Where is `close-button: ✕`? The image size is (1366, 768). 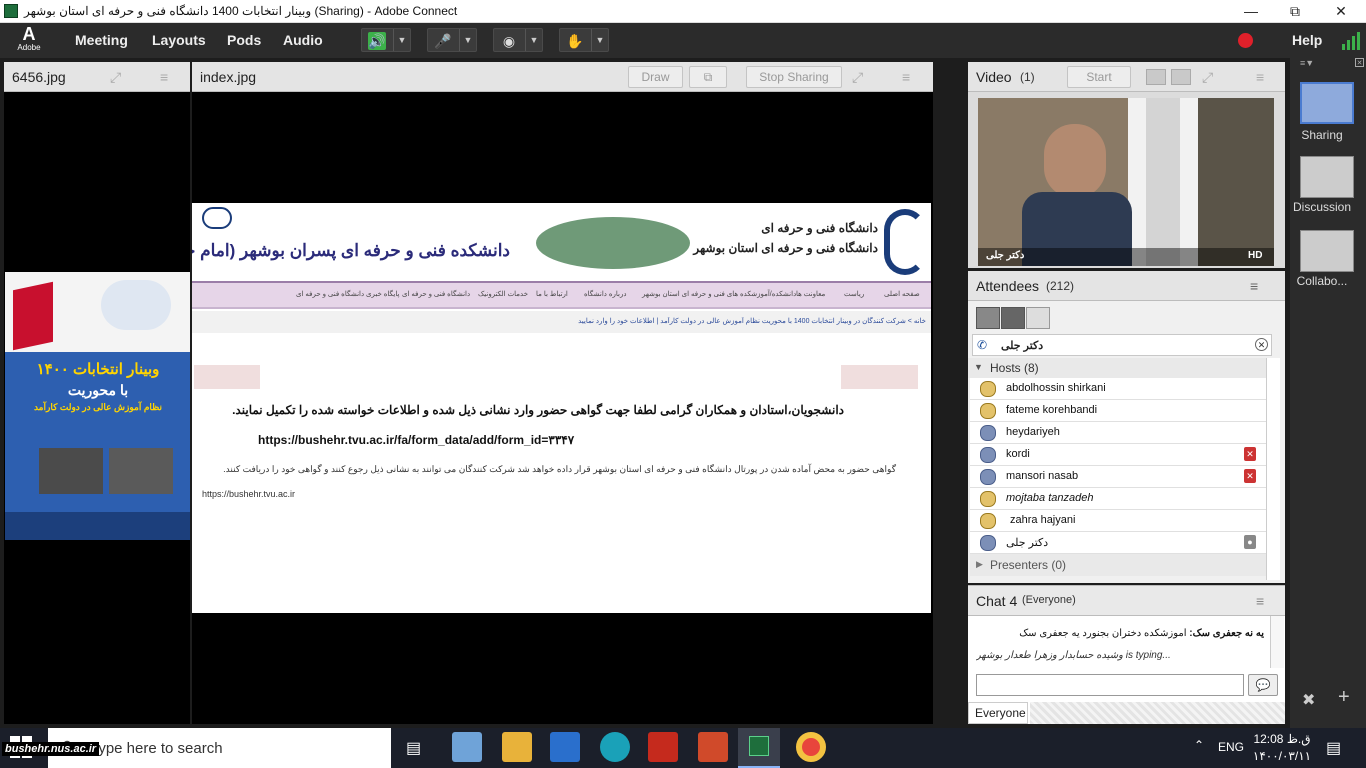 close-button: ✕ is located at coordinates (1341, 11).